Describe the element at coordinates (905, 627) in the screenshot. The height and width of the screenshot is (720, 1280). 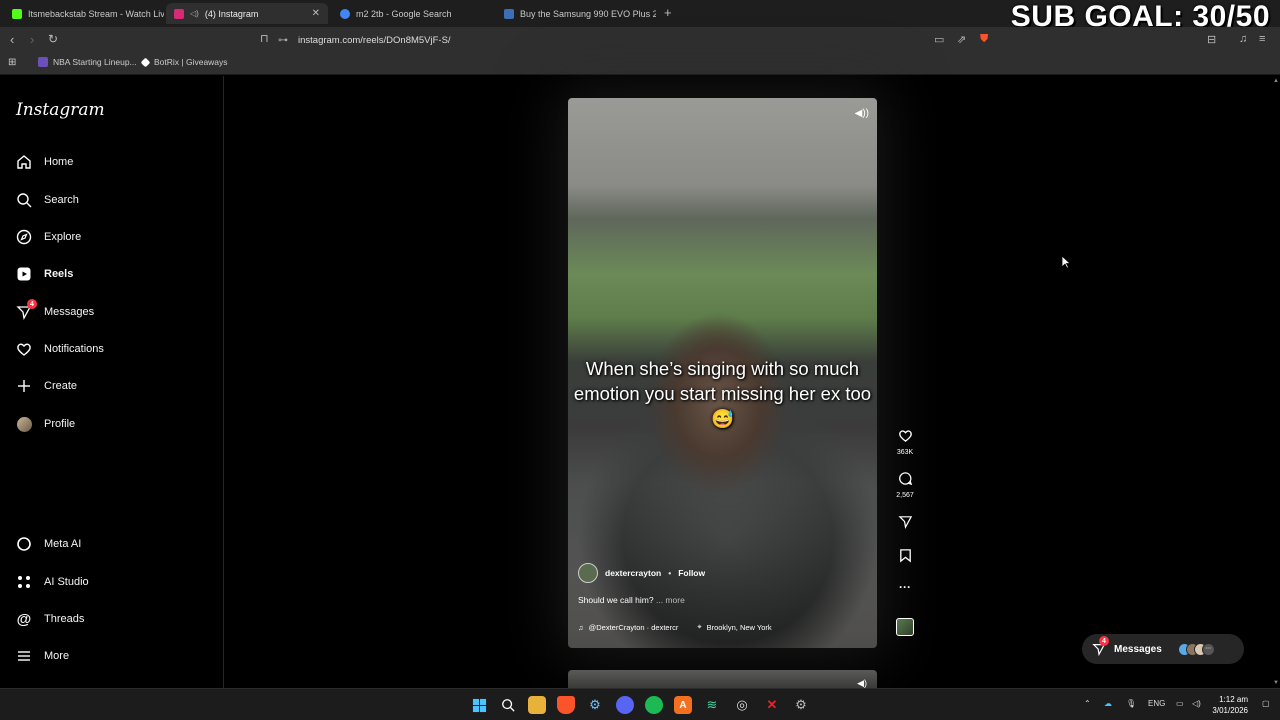
I see `audio-thumbnail` at that location.